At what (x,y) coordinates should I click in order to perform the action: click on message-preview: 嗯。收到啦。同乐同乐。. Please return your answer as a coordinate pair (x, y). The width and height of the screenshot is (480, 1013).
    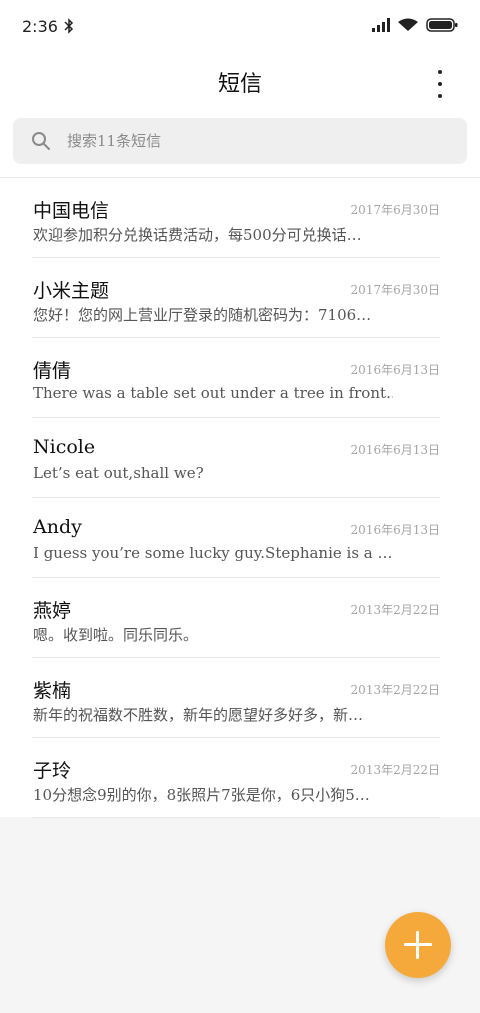
    Looking at the image, I should click on (116, 635).